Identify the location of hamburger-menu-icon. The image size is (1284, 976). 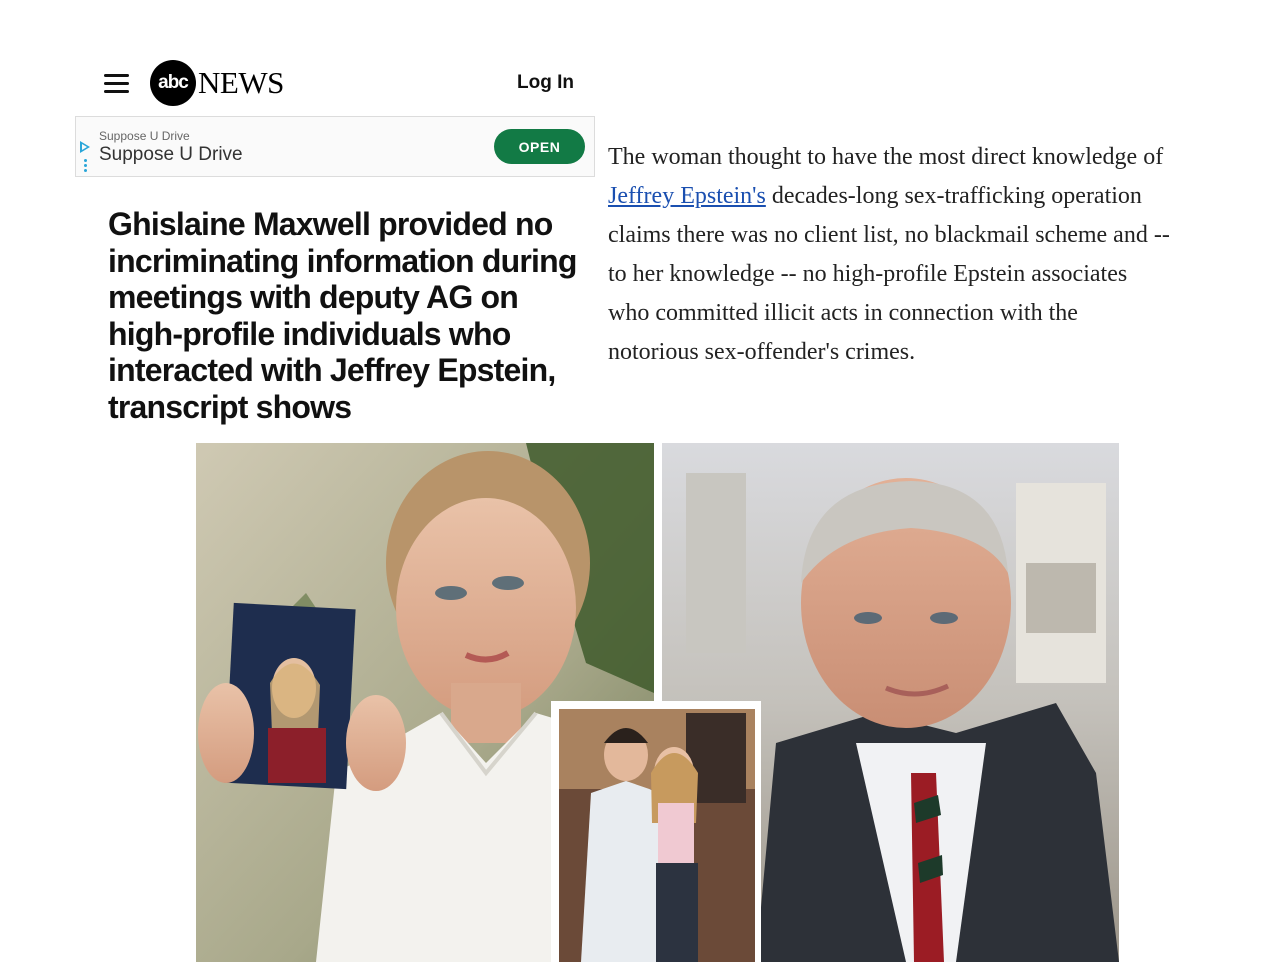
(117, 84).